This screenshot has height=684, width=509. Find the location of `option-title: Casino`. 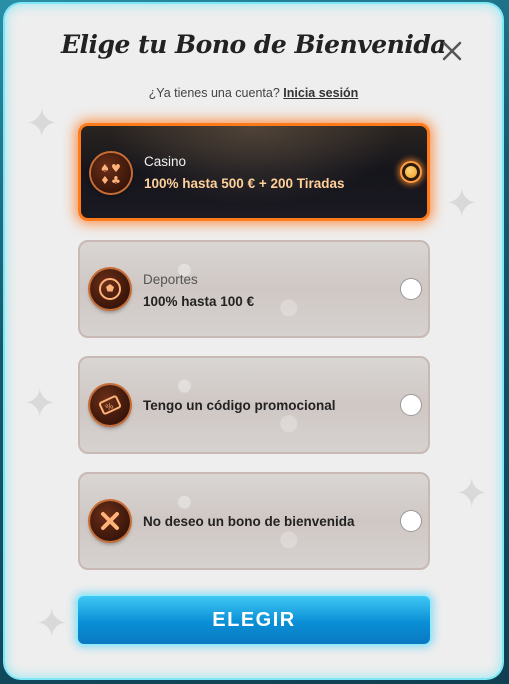

option-title: Casino is located at coordinates (165, 161).